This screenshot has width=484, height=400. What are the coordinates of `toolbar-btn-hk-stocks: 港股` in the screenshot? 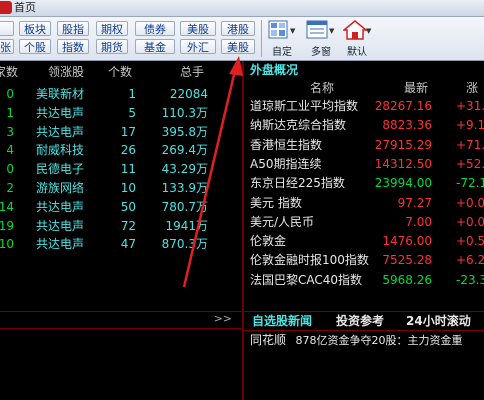 It's located at (238, 28).